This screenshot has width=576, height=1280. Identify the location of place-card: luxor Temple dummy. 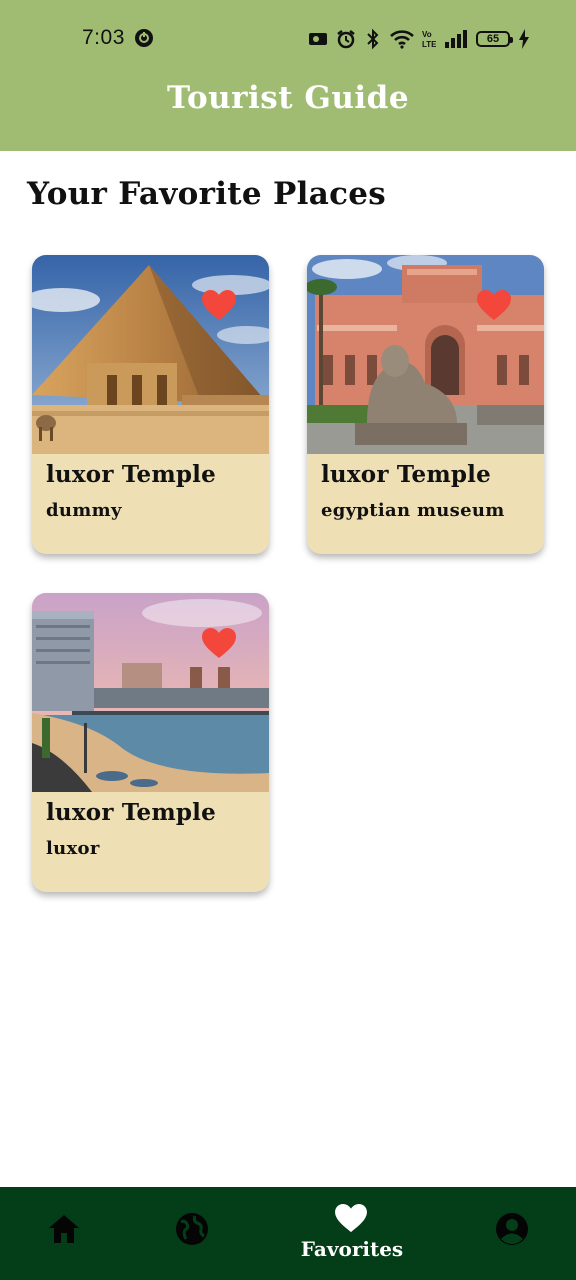
(150, 404).